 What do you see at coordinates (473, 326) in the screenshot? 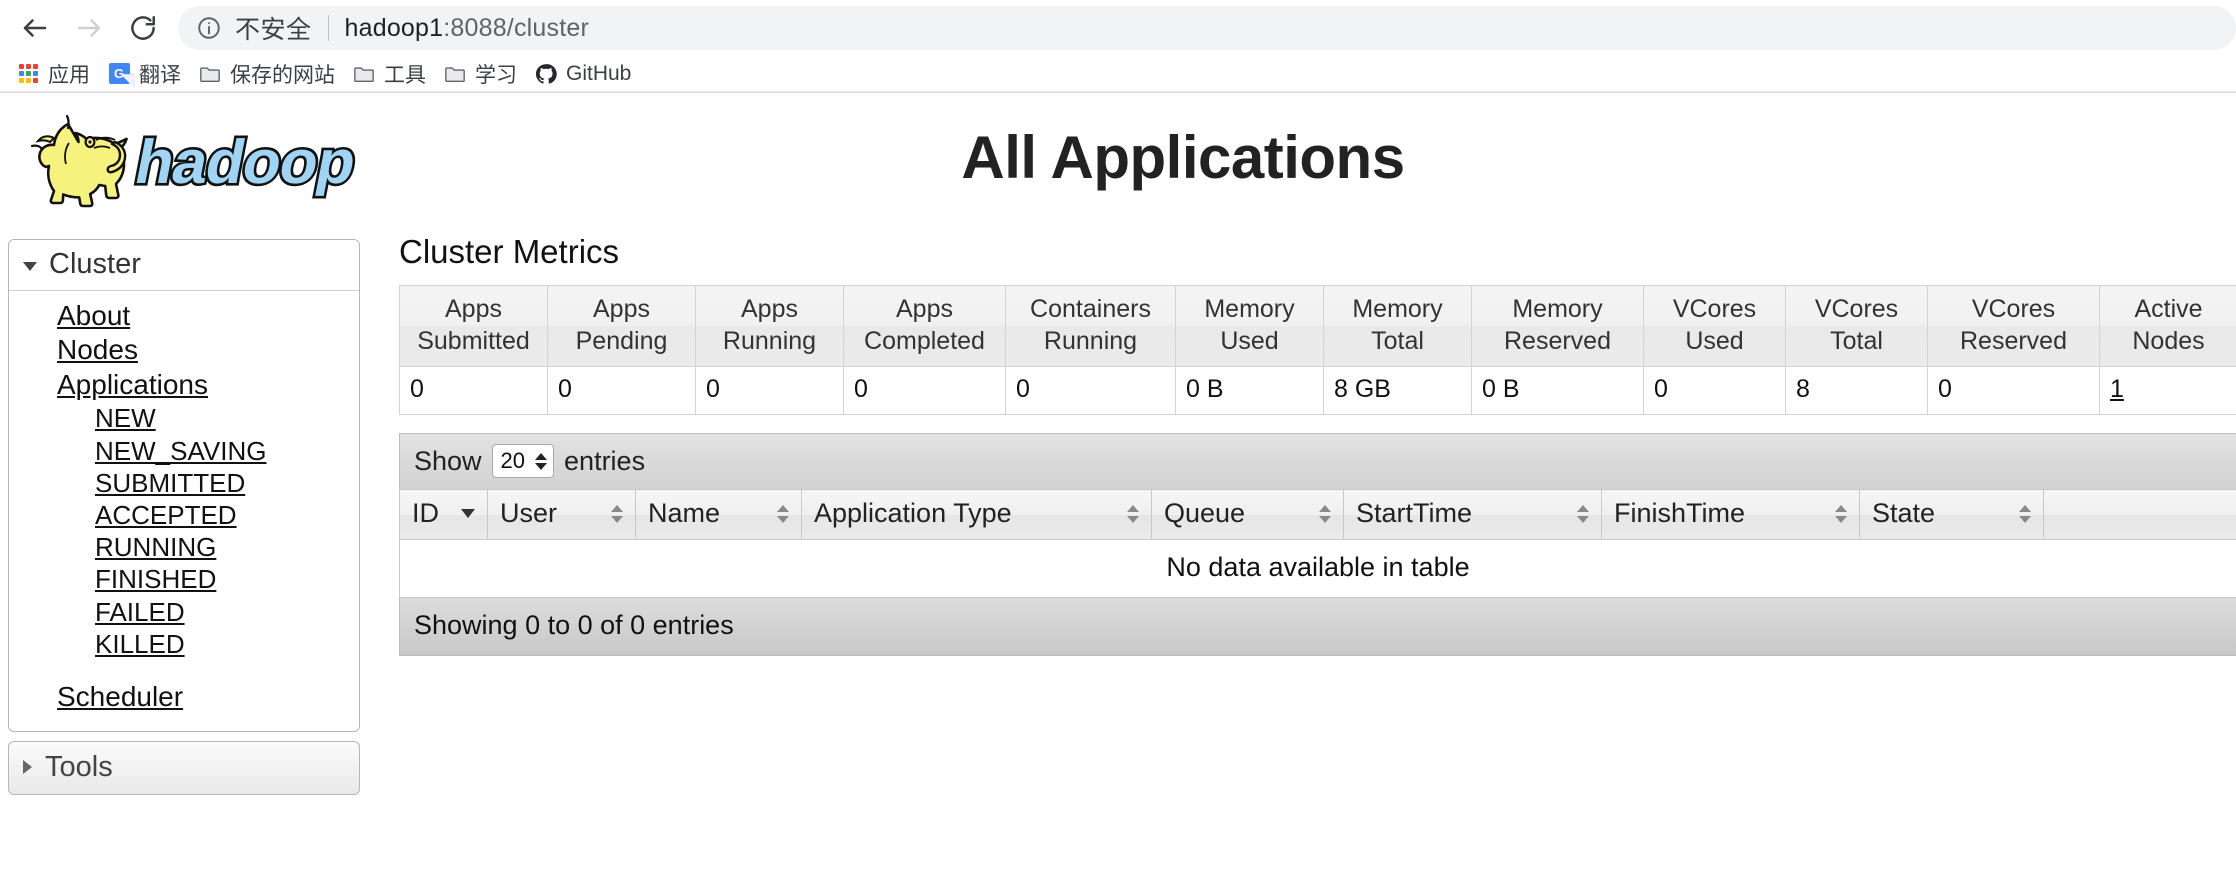
I see `metrics-col-apps-submitted: Apps Submitted` at bounding box center [473, 326].